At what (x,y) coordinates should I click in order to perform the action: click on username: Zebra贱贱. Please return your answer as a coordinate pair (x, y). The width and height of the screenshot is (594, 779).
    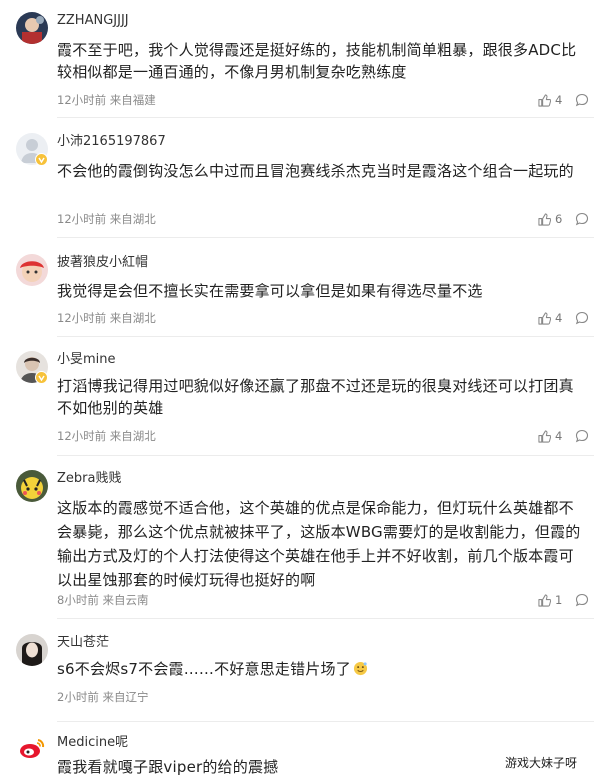
    Looking at the image, I should click on (89, 479).